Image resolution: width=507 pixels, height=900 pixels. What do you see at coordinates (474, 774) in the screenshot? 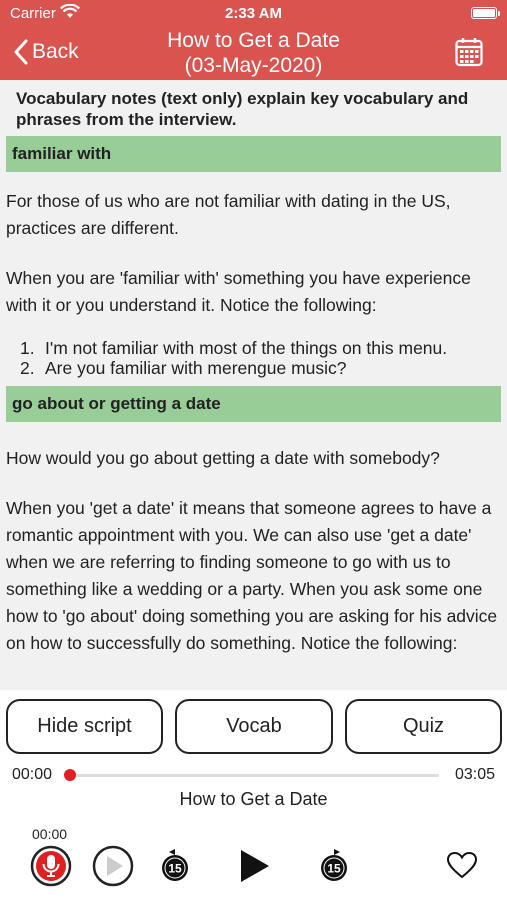
I see `duration: 03:05` at bounding box center [474, 774].